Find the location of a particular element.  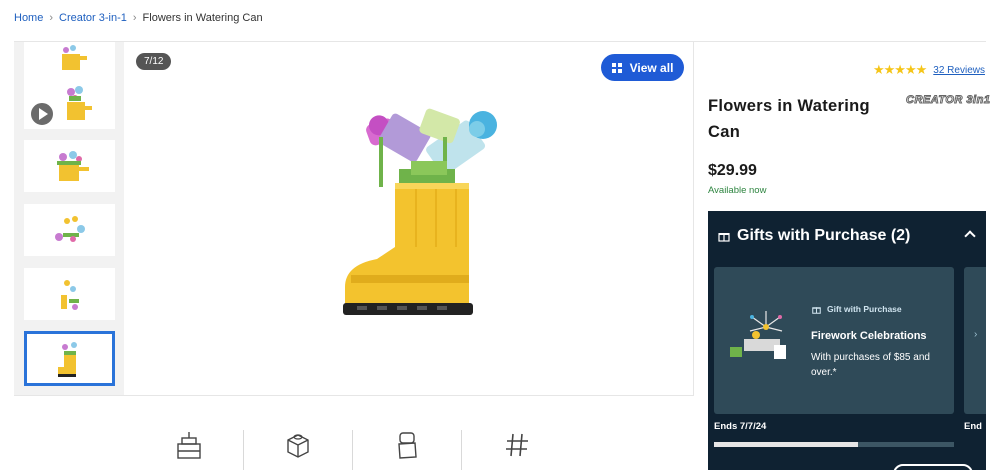

view-all-label: View all is located at coordinates (651, 67).